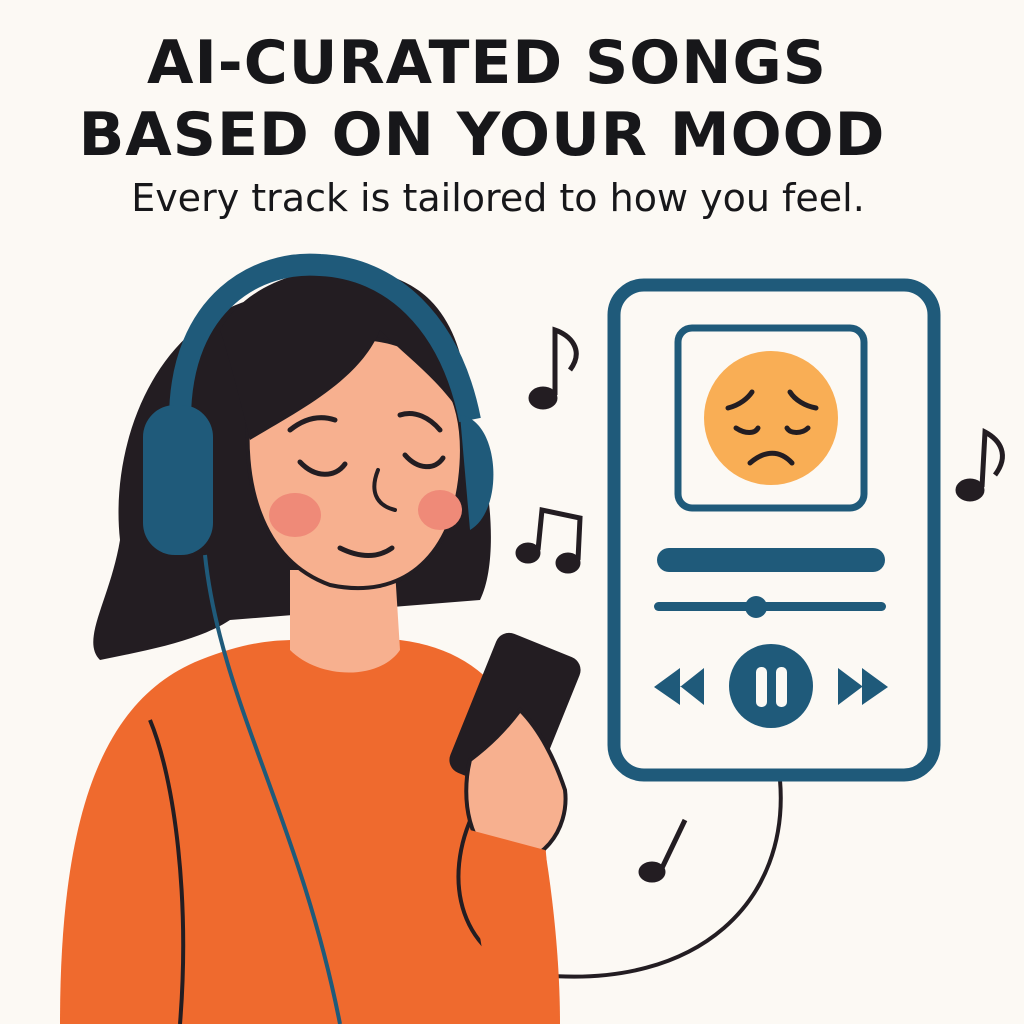  Describe the element at coordinates (771, 560) in the screenshot. I see `track-title-bar` at that location.